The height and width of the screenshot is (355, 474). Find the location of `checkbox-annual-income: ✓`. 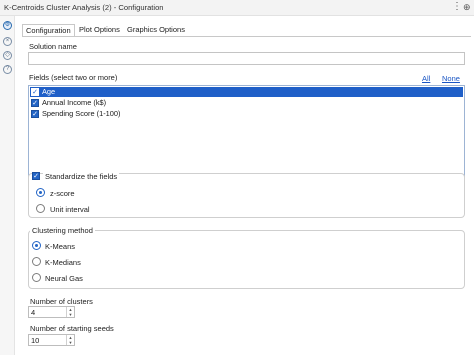

checkbox-annual-income: ✓ is located at coordinates (35, 103).